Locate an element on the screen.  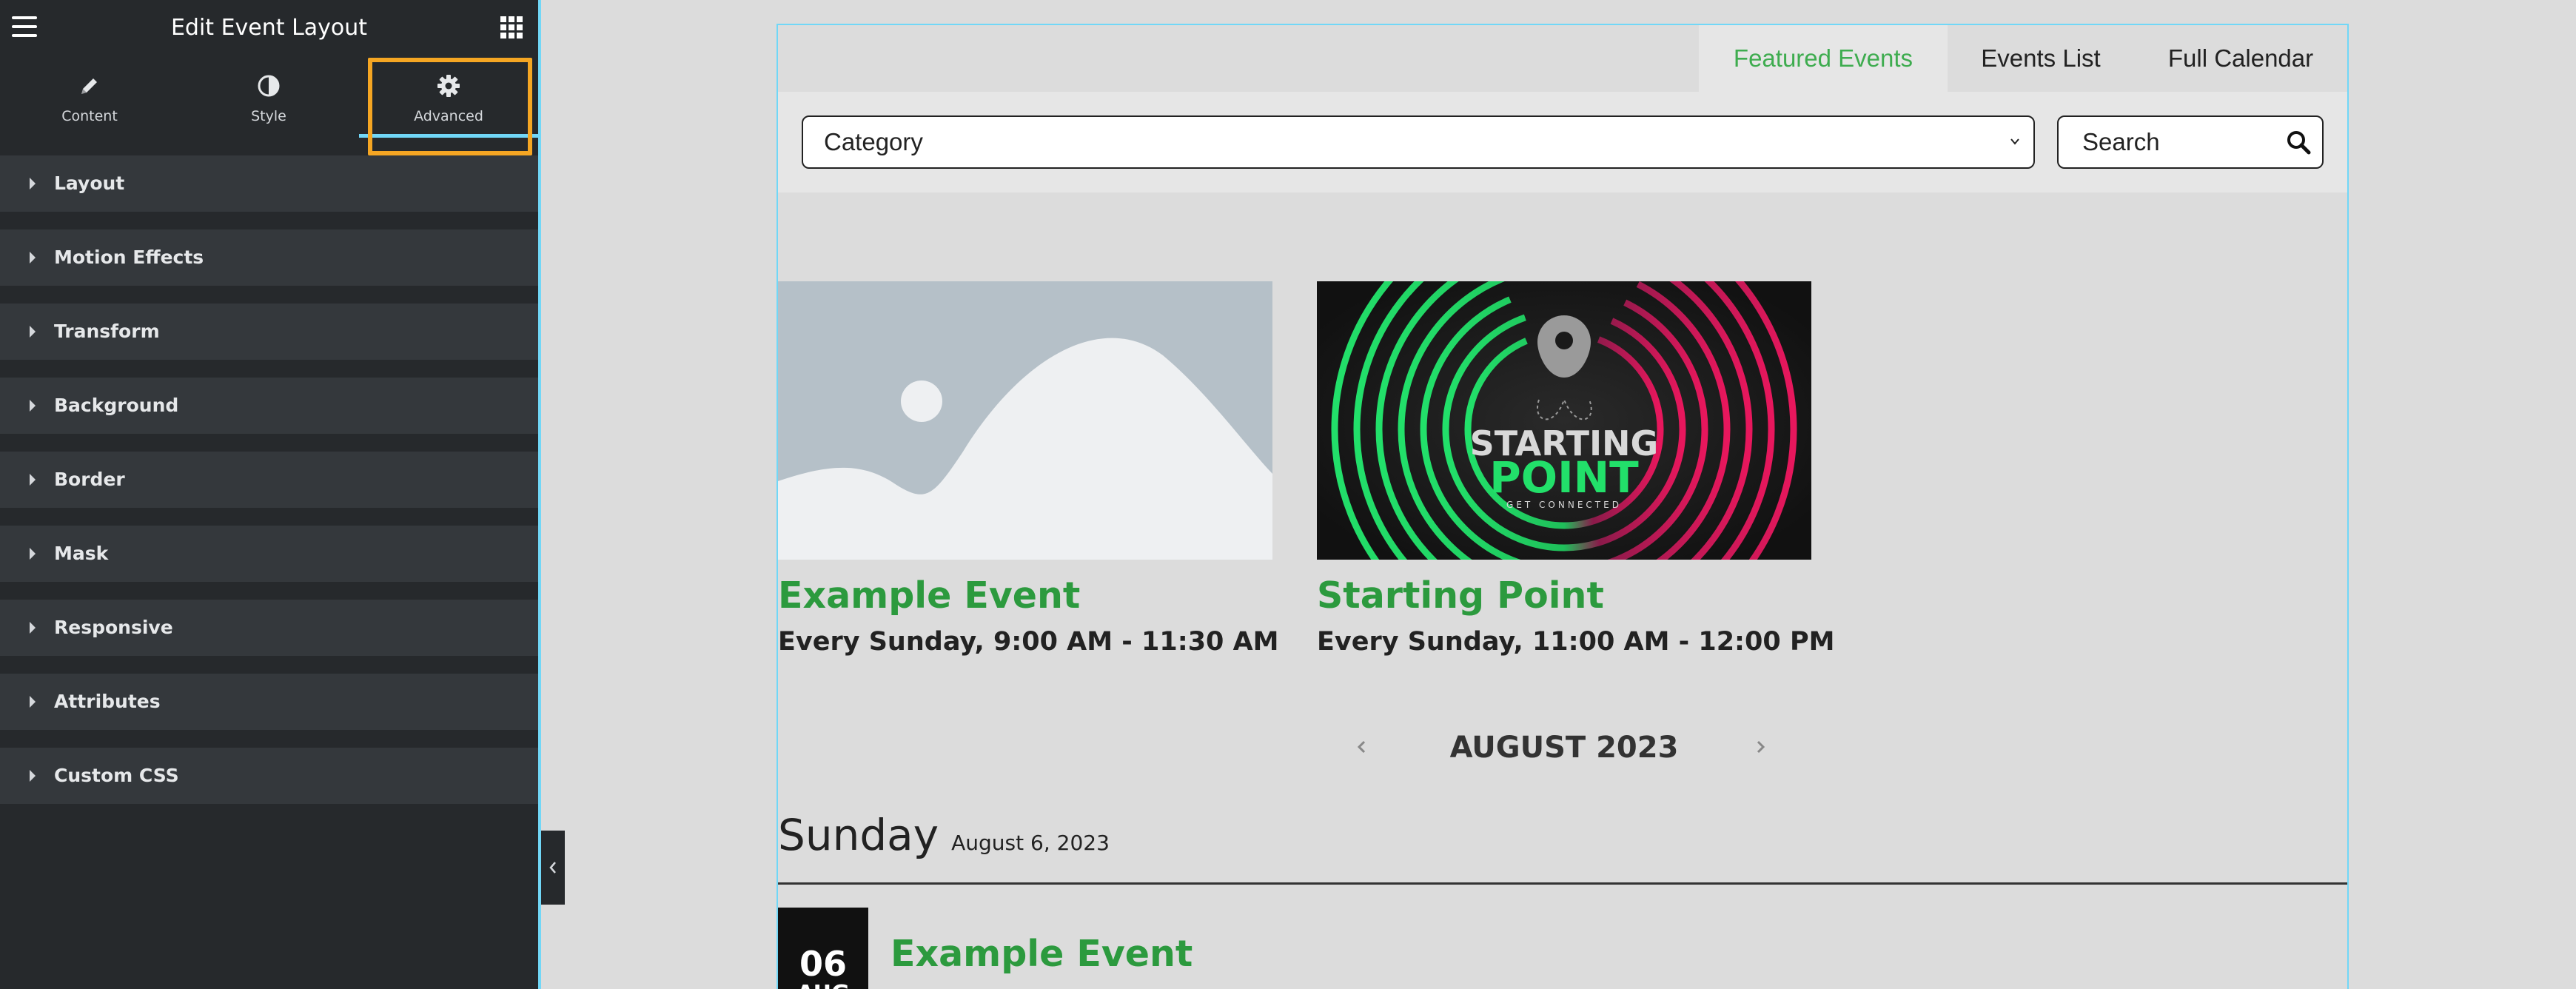
search-placeholder: Search is located at coordinates (2121, 141).